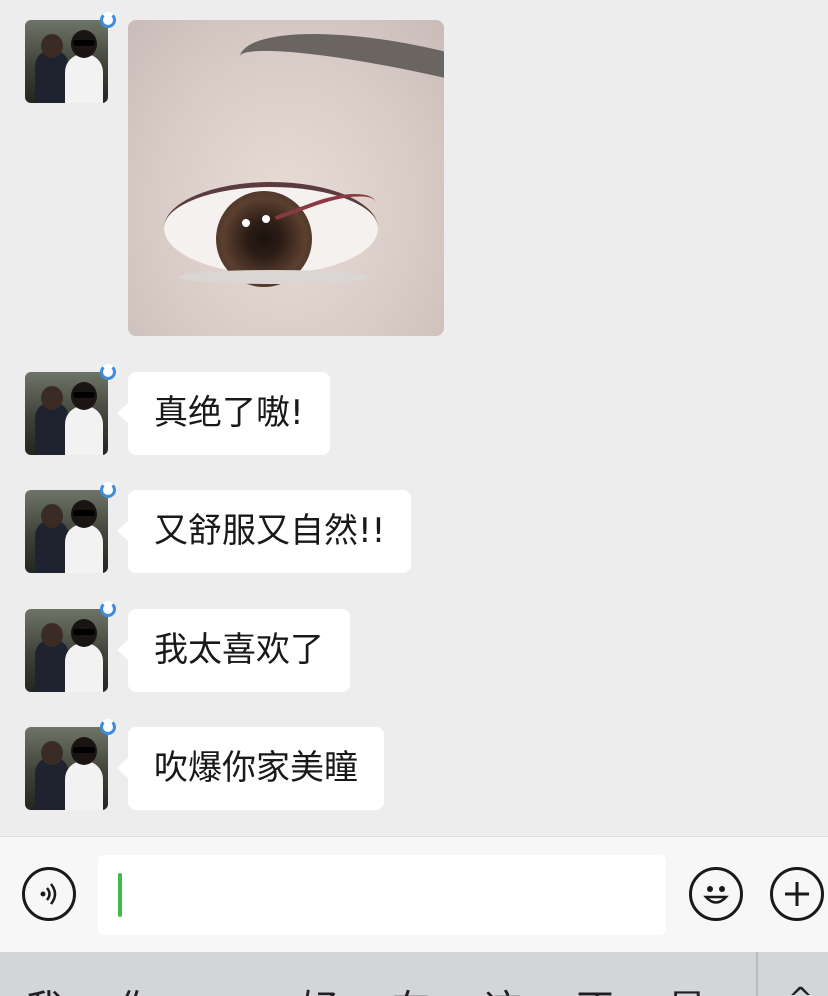  What do you see at coordinates (223, 413) in the screenshot?
I see `text-message-bubble: 真绝了嗷!` at bounding box center [223, 413].